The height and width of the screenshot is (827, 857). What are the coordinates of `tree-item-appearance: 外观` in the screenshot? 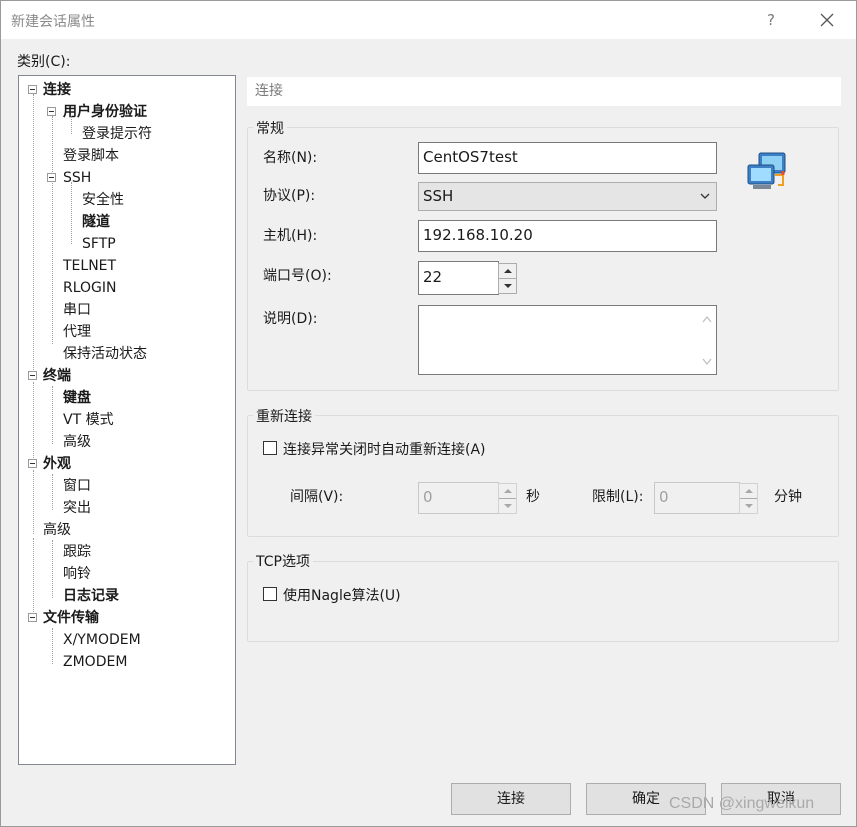 It's located at (57, 464).